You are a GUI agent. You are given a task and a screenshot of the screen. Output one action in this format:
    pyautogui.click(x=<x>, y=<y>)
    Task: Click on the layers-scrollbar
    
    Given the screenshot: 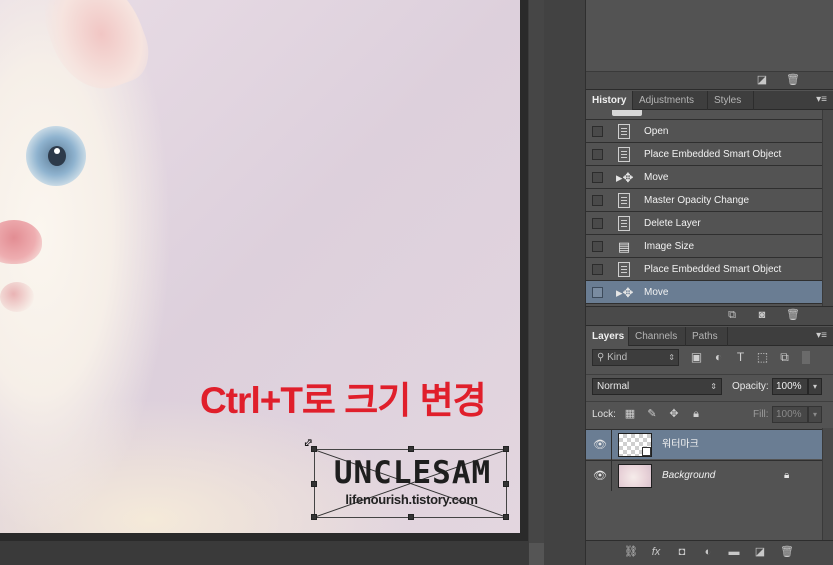 What is the action you would take?
    pyautogui.click(x=827, y=484)
    